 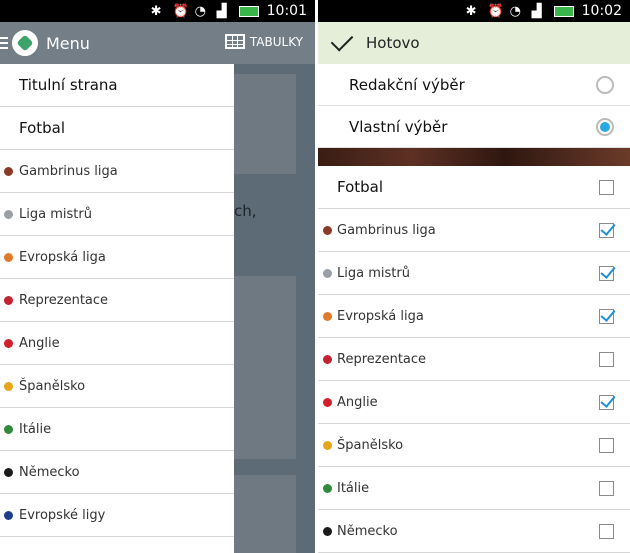 What do you see at coordinates (117, 300) in the screenshot?
I see `drawer-item-reprezentace: Reprezentace` at bounding box center [117, 300].